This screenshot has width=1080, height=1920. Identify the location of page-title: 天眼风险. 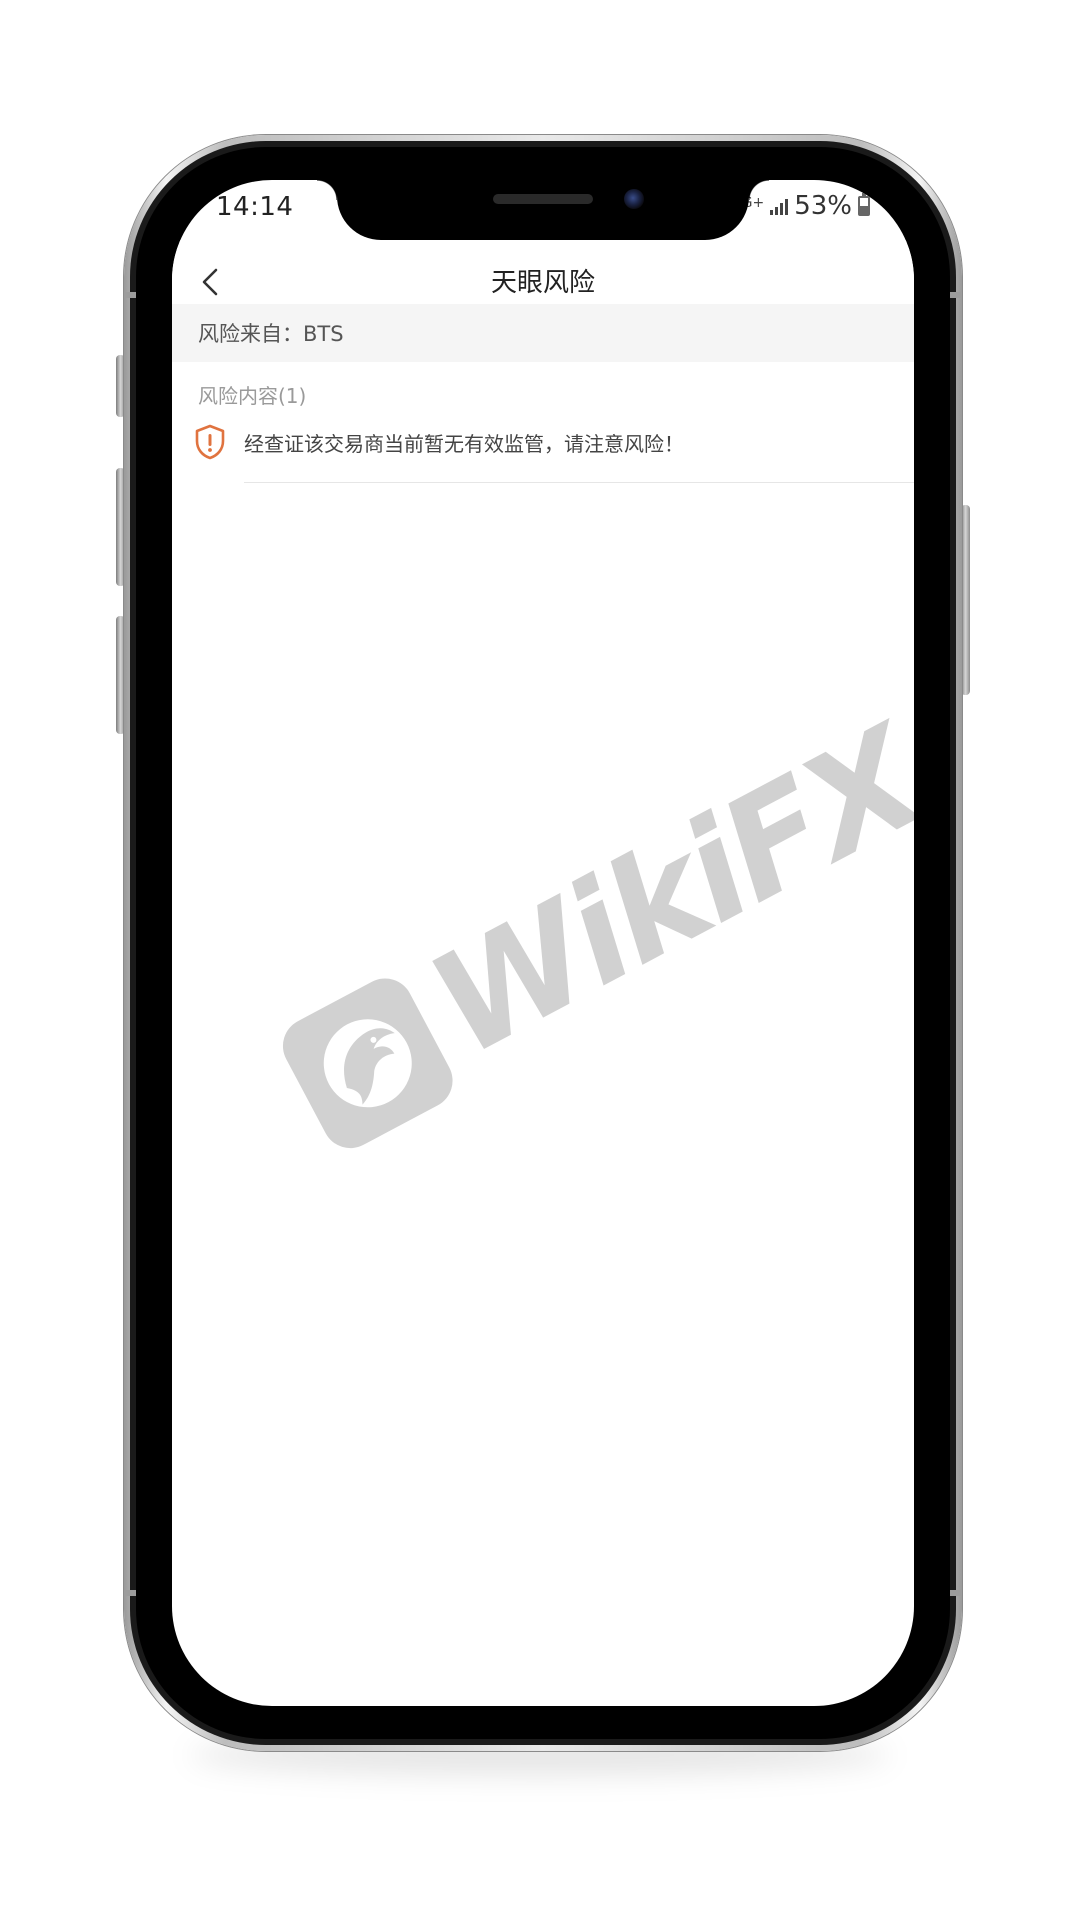
(542, 283).